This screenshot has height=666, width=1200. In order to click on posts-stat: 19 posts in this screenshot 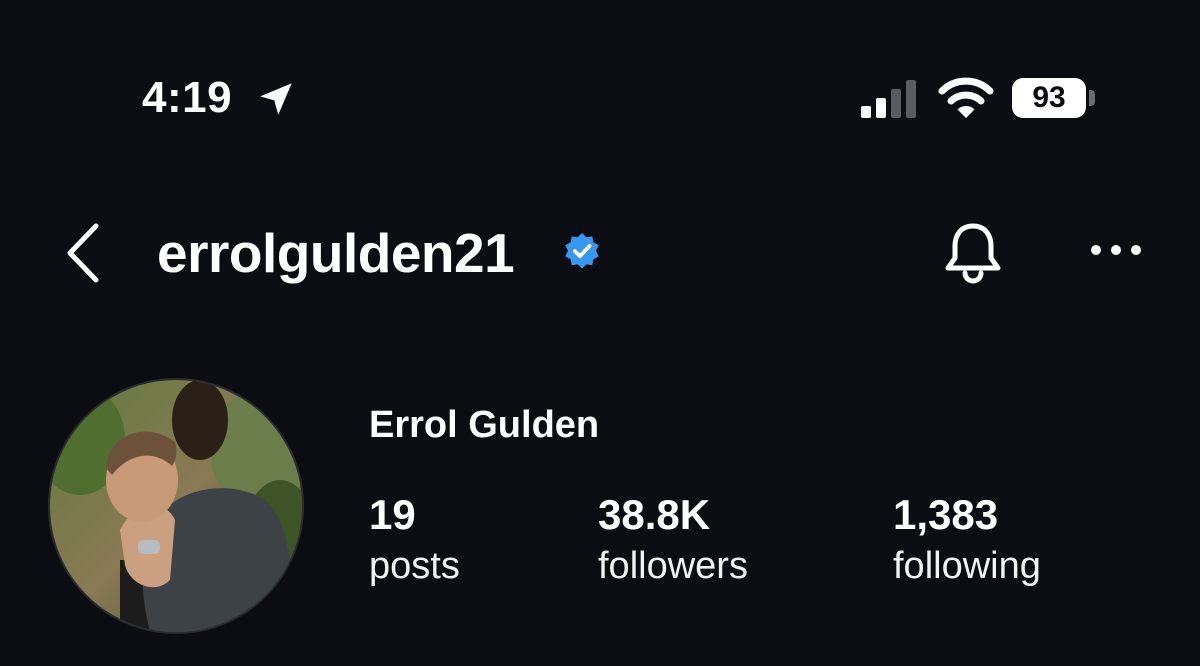, I will do `click(414, 541)`.